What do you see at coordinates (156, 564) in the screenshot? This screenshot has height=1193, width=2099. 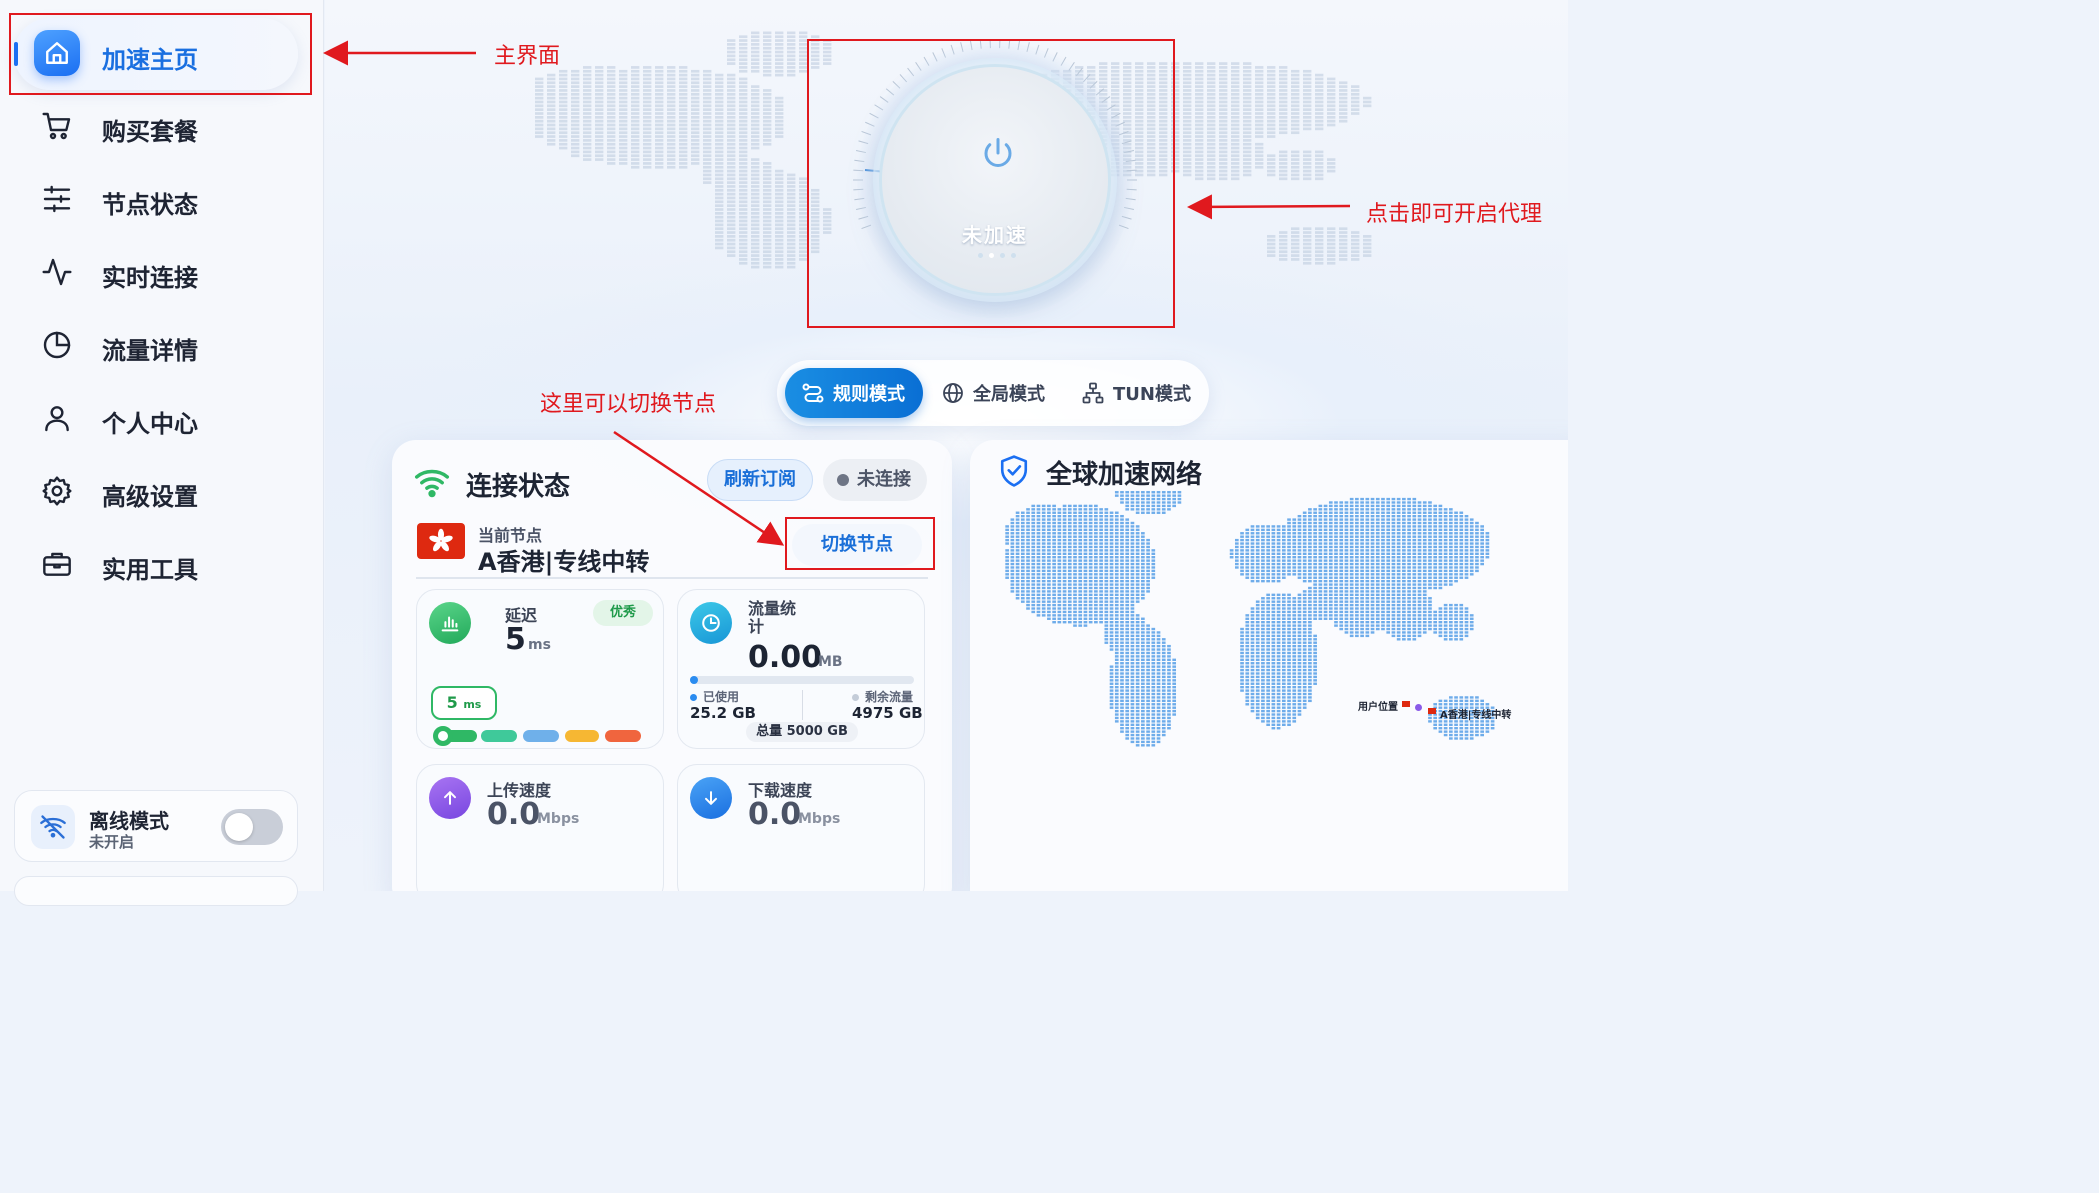 I see `sidebar-item-tools: 实用工具` at bounding box center [156, 564].